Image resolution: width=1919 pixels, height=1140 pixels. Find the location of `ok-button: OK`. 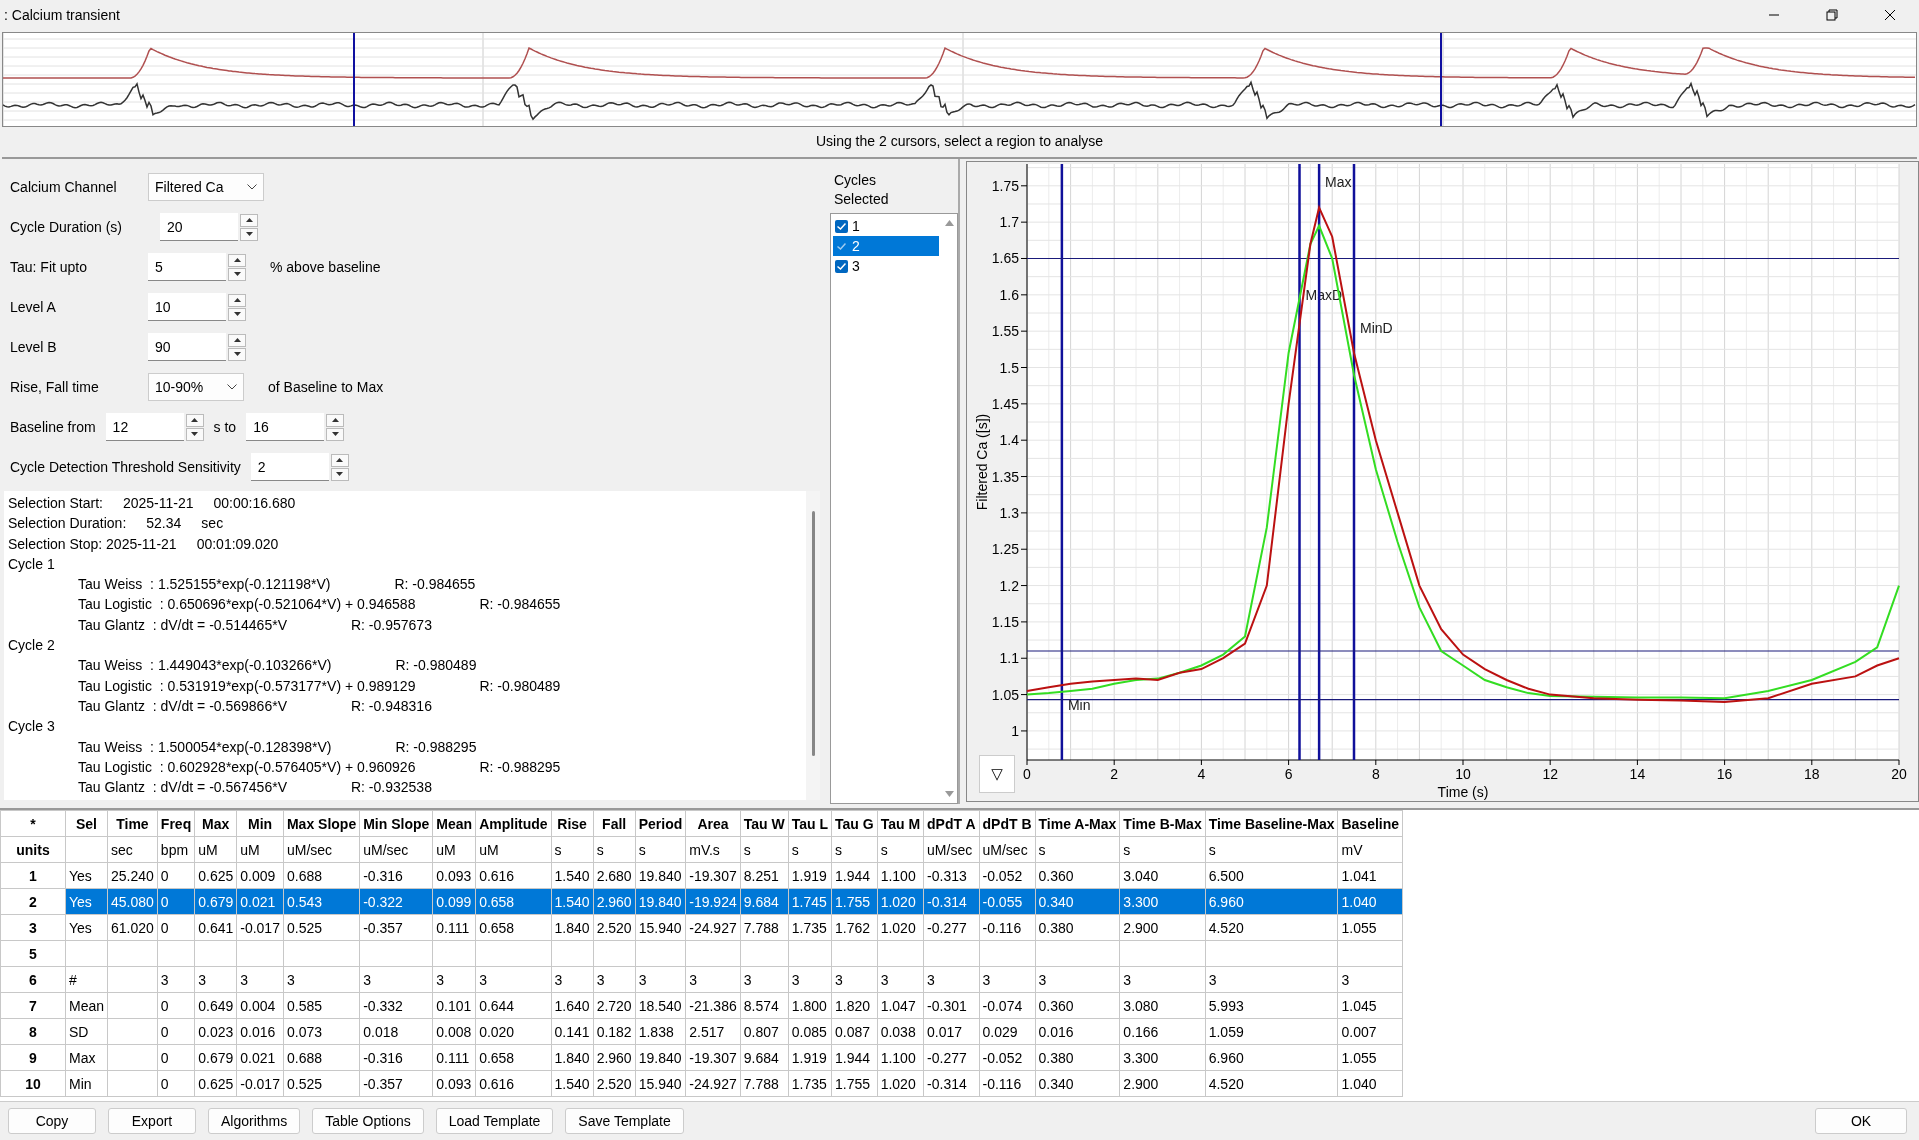

ok-button: OK is located at coordinates (1861, 1121).